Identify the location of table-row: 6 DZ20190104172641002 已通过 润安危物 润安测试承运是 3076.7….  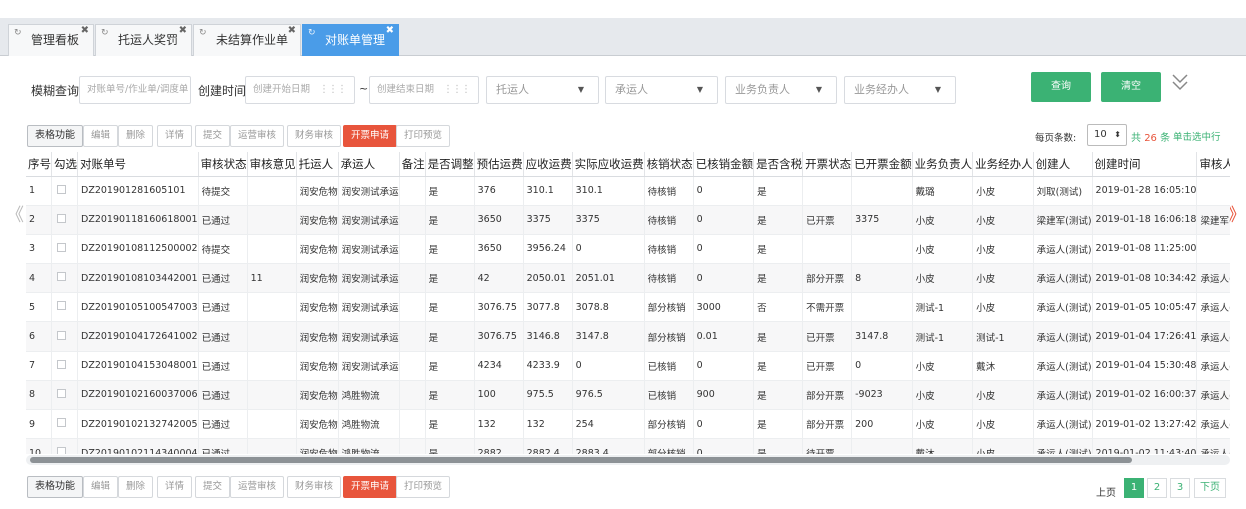
(628, 336).